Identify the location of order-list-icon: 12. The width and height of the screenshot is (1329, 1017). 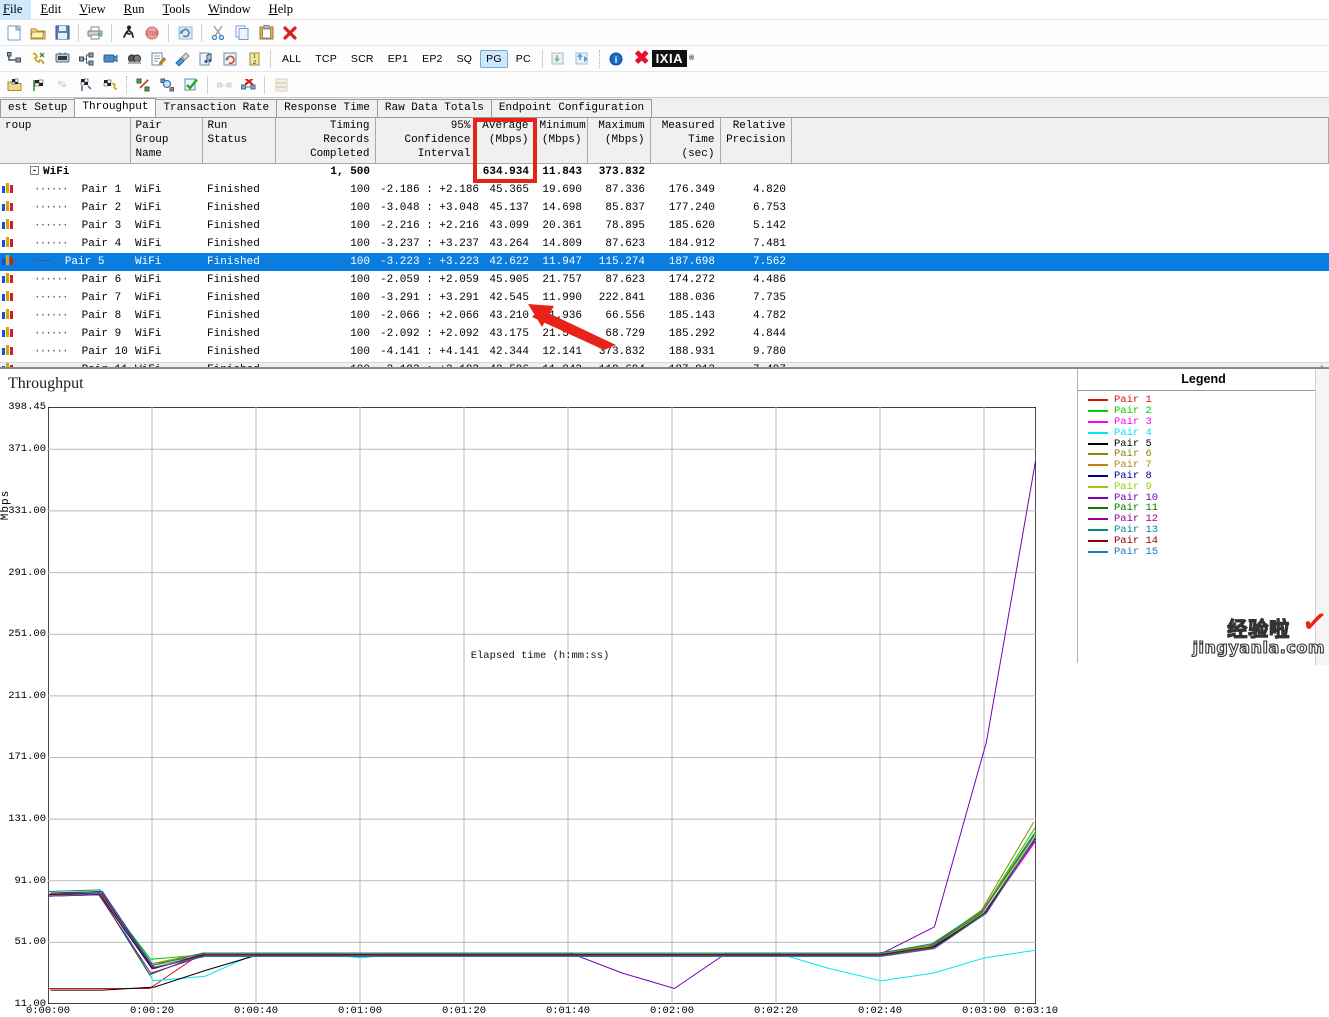
(254, 59).